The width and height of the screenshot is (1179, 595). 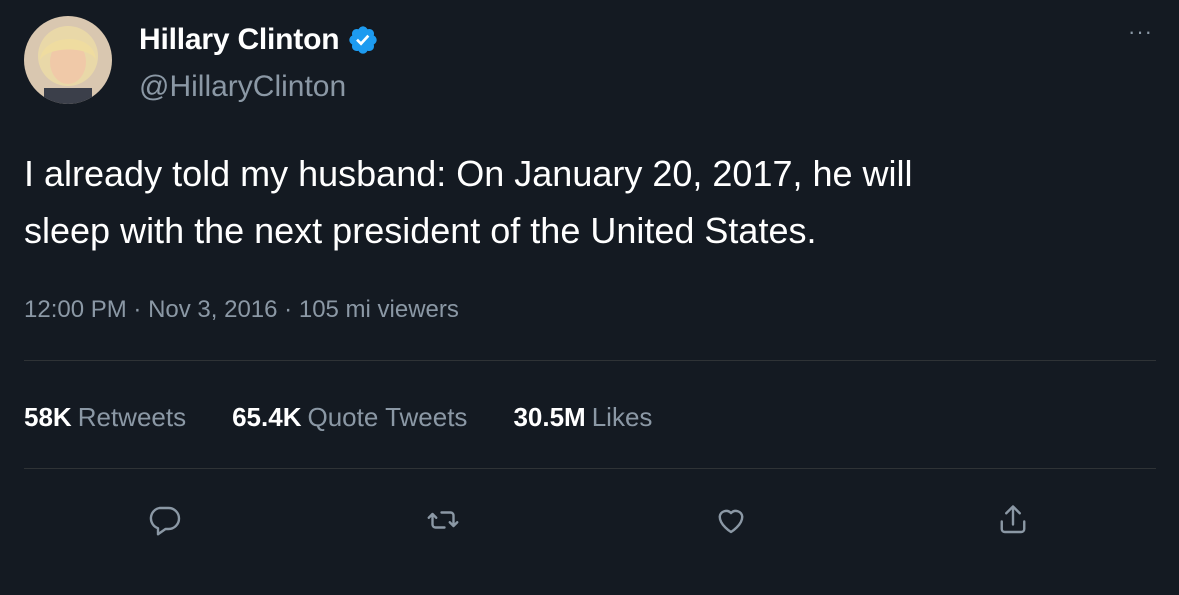 I want to click on tweet-date: Nov 3, 2016, so click(x=212, y=309).